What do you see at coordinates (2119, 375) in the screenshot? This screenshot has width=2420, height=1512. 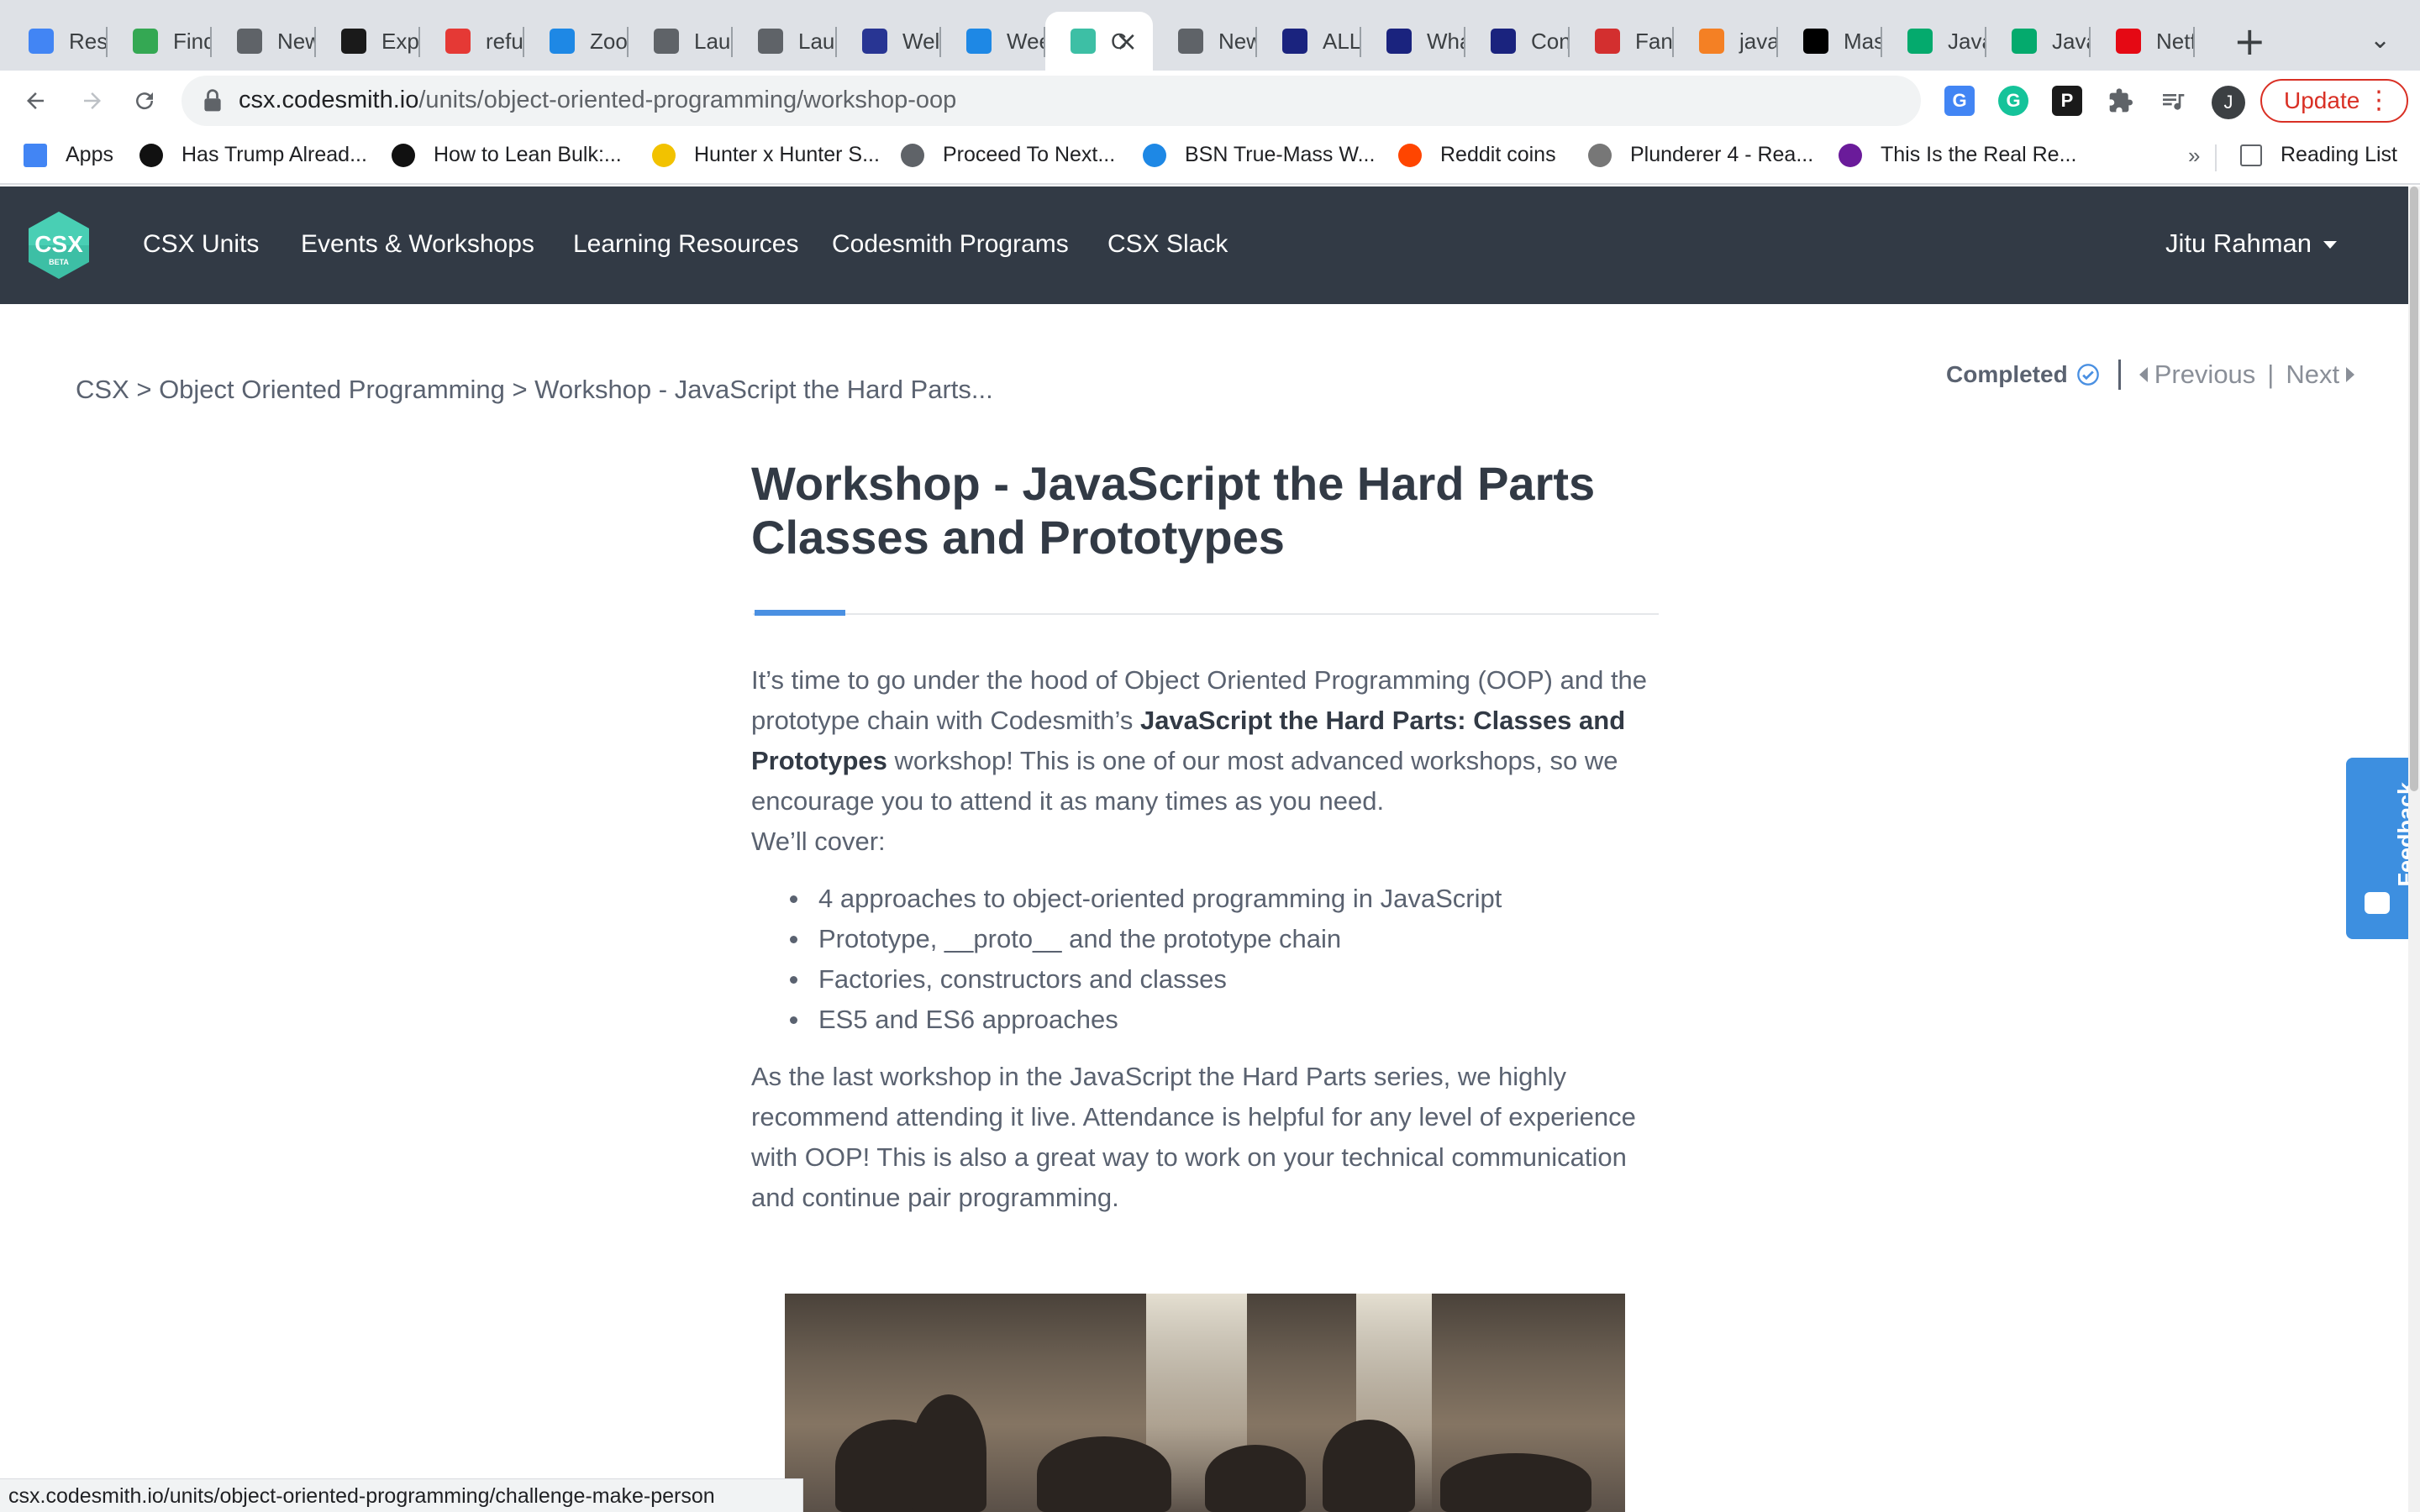 I see `status-divider` at bounding box center [2119, 375].